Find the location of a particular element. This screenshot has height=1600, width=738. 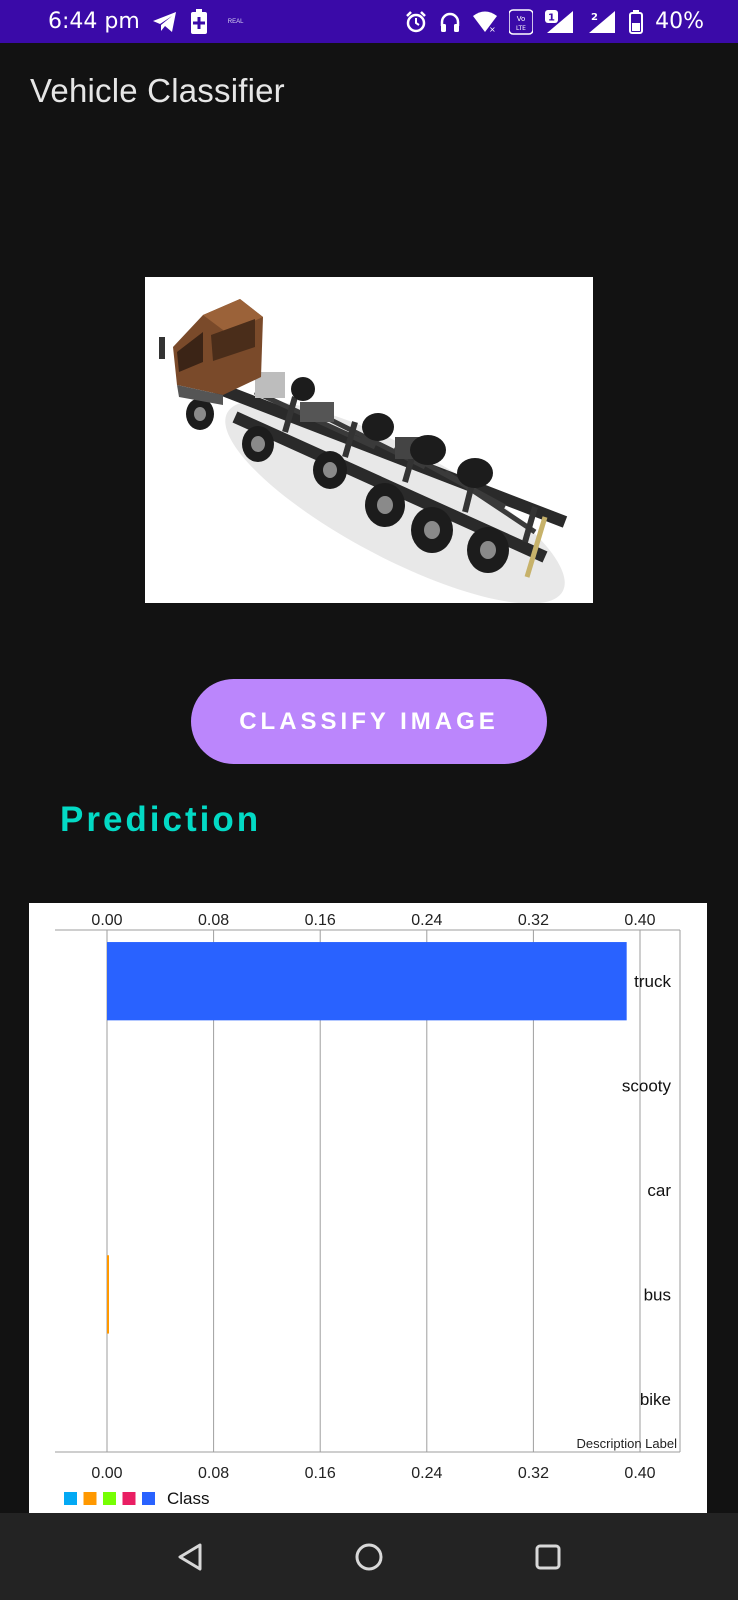

chart-bottom-tick-label: 0.32 is located at coordinates (533, 1473).